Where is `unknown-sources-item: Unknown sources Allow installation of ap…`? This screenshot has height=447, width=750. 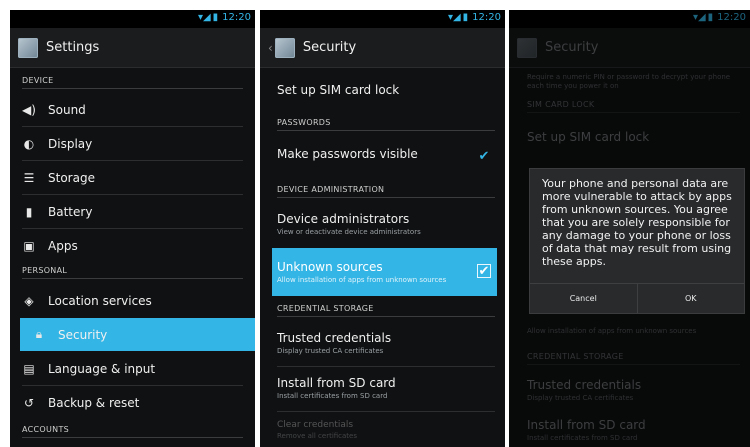 unknown-sources-item: Unknown sources Allow installation of ap… is located at coordinates (366, 272).